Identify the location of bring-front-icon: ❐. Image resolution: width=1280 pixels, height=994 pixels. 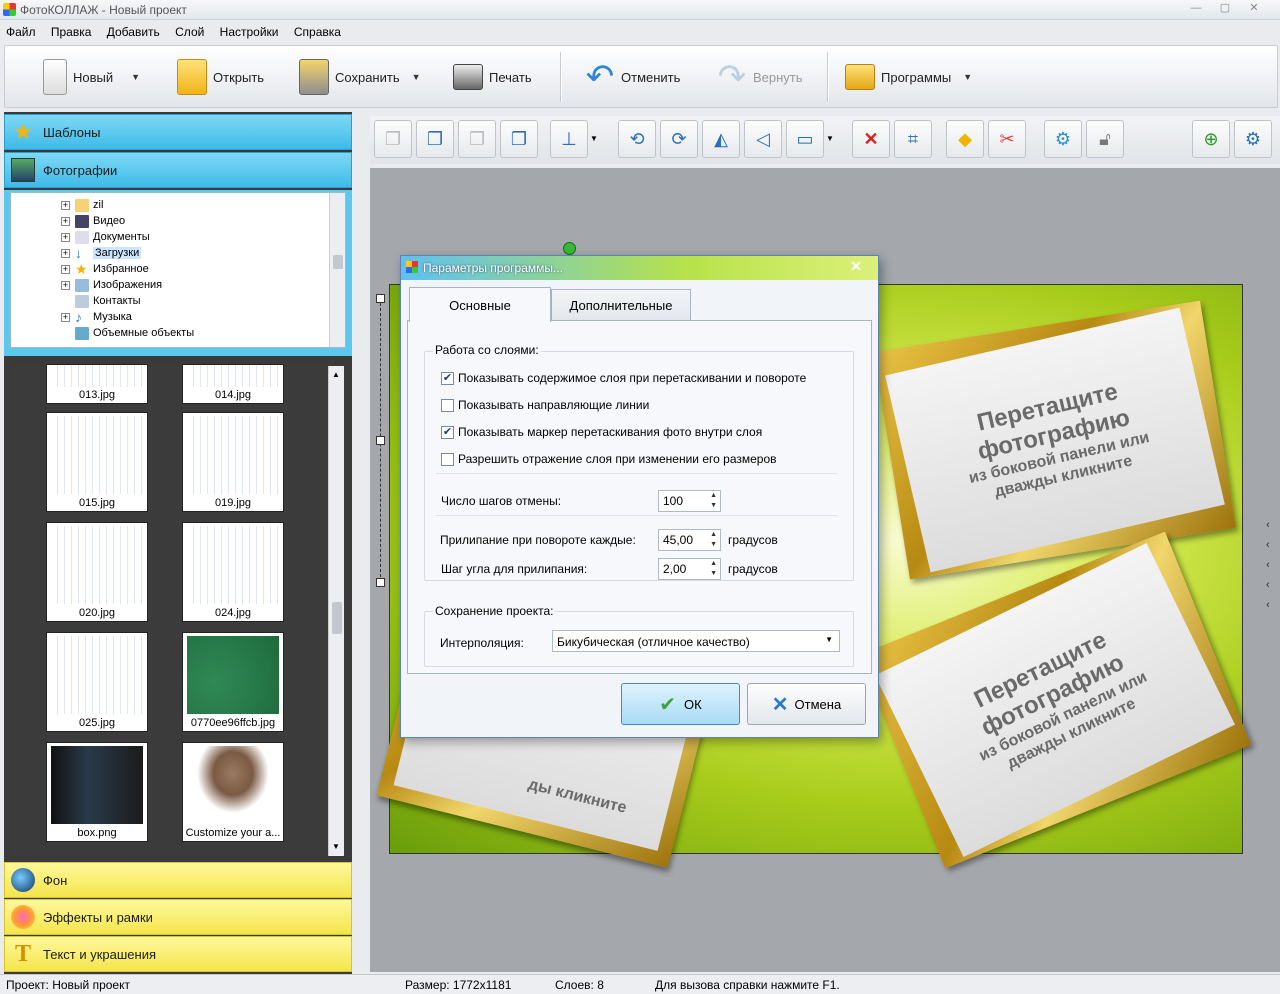
(393, 139).